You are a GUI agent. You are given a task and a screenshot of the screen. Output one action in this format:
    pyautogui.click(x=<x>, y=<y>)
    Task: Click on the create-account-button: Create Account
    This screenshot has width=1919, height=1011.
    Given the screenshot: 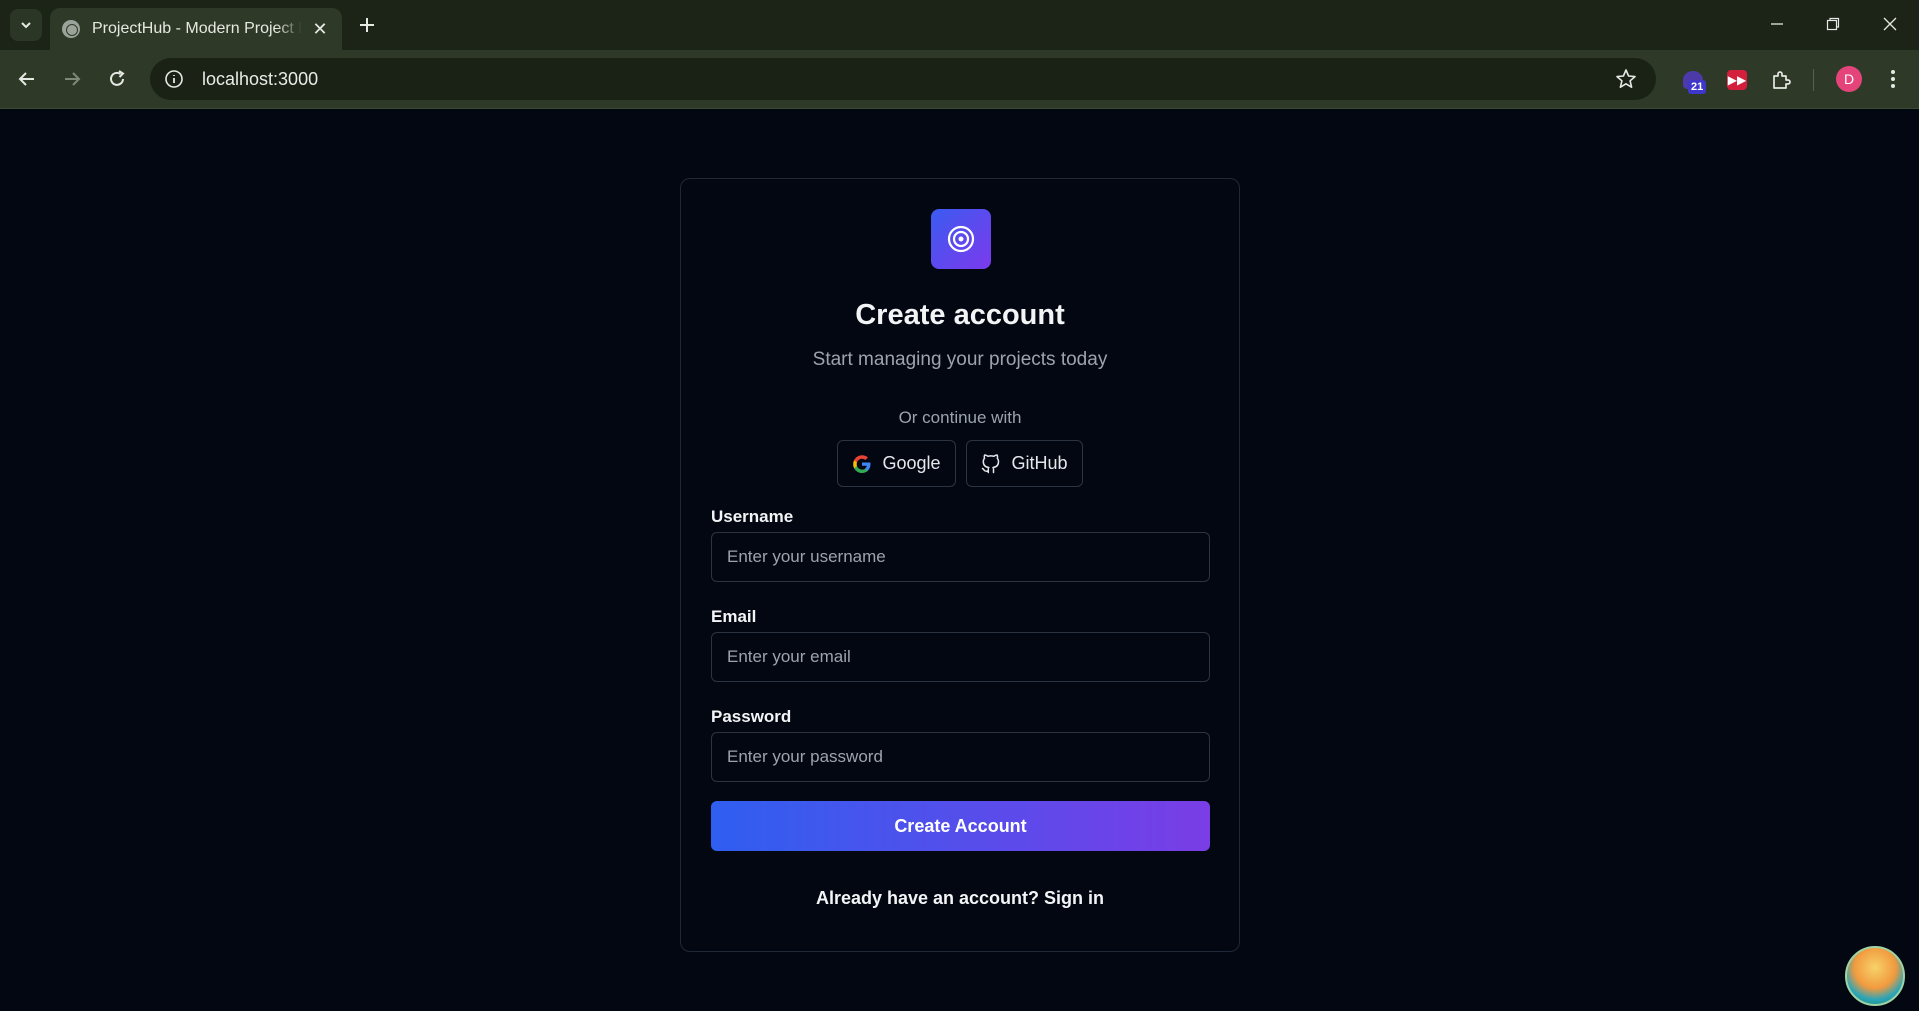 What is the action you would take?
    pyautogui.click(x=960, y=826)
    